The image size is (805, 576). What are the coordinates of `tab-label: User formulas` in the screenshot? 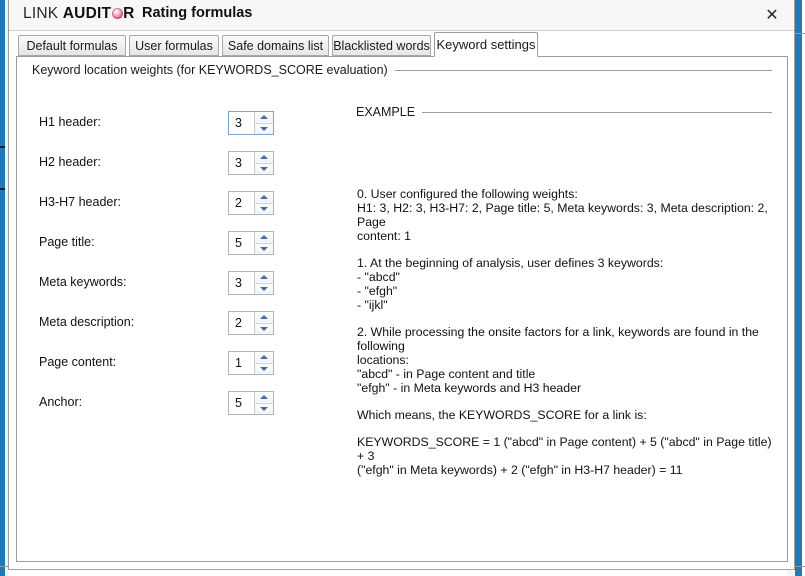 It's located at (174, 45).